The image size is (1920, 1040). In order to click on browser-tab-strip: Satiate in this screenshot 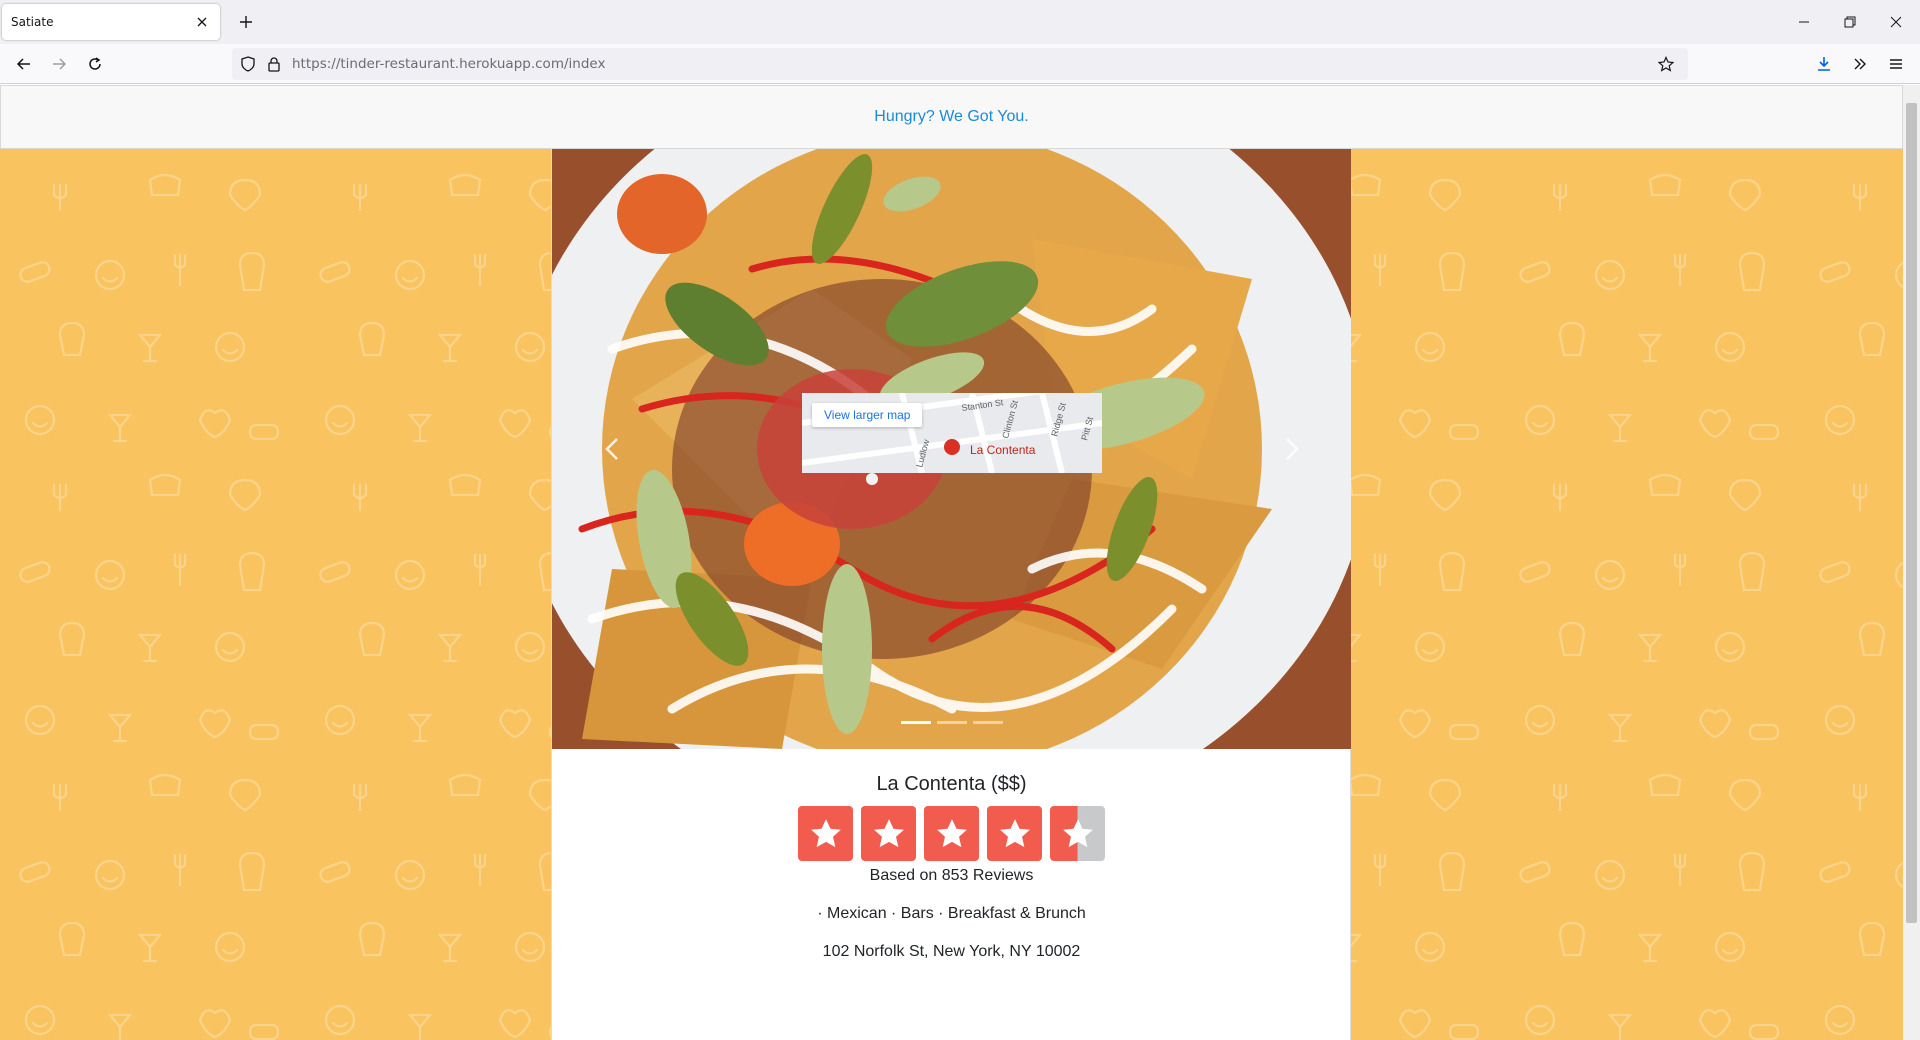, I will do `click(960, 22)`.